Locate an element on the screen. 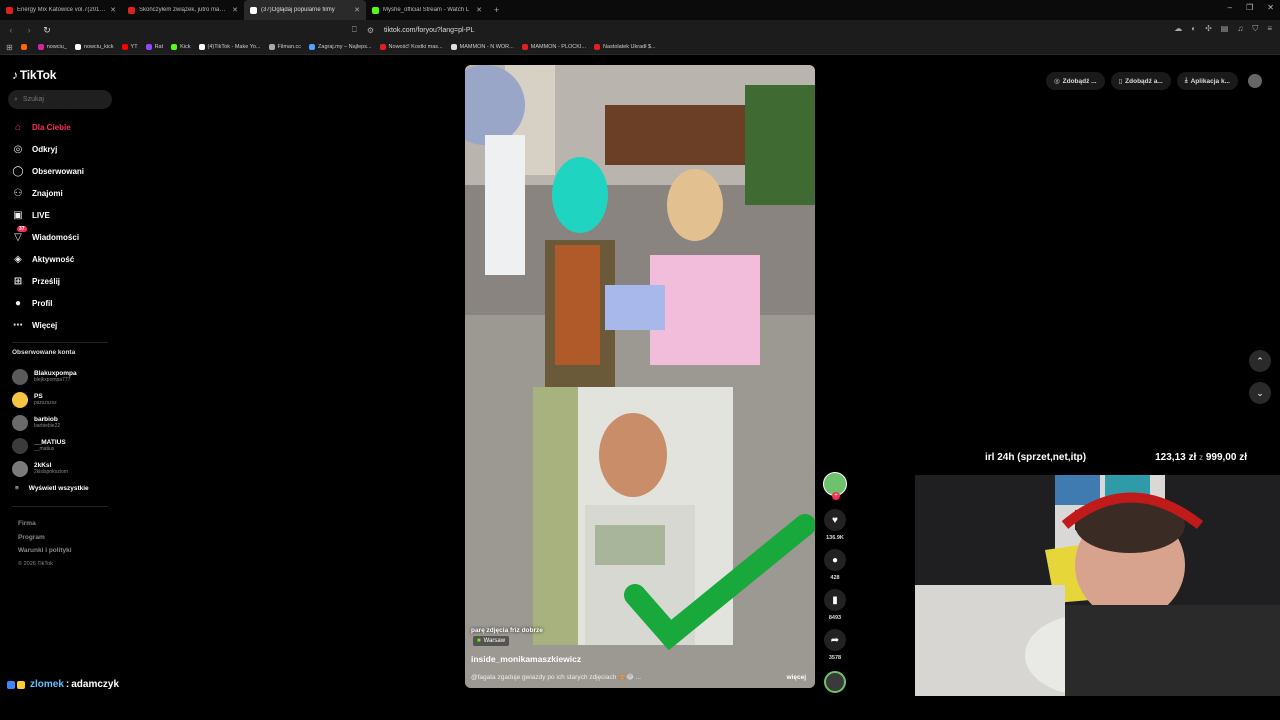 The width and height of the screenshot is (1280, 720). sidebar-item-compass: ◎ Odkryj is located at coordinates (48, 149).